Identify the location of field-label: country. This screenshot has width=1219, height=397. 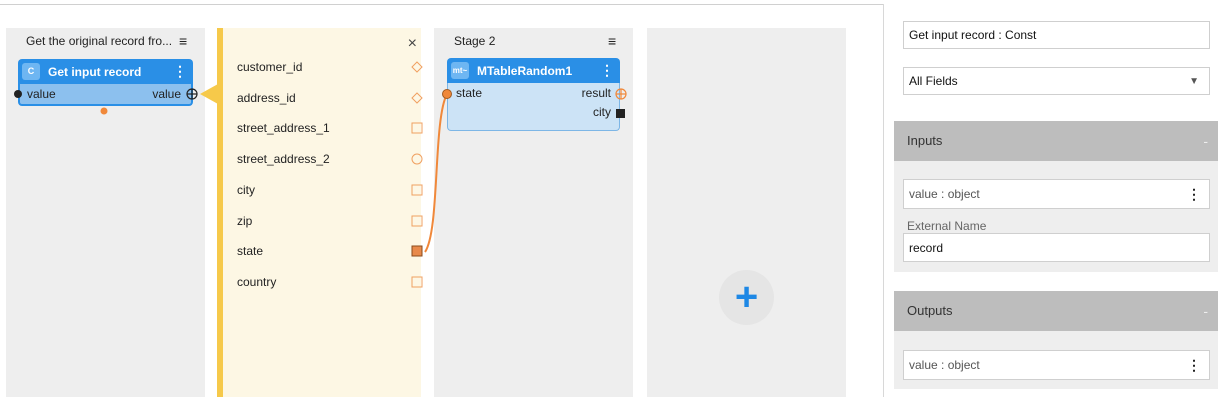
(257, 281).